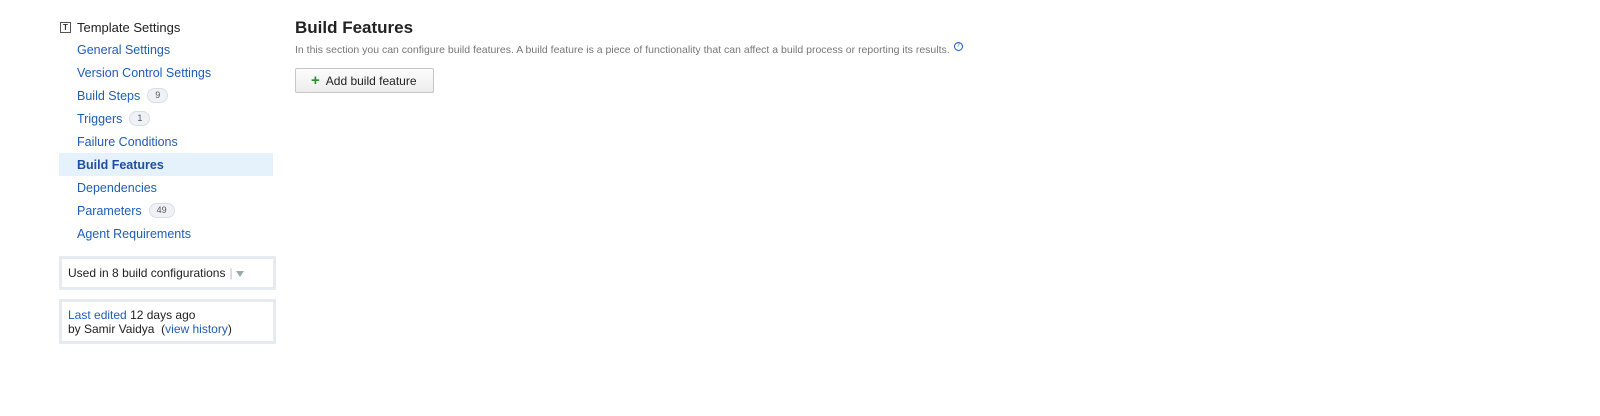  What do you see at coordinates (117, 187) in the screenshot?
I see `sidebar-item-label: Dependencies` at bounding box center [117, 187].